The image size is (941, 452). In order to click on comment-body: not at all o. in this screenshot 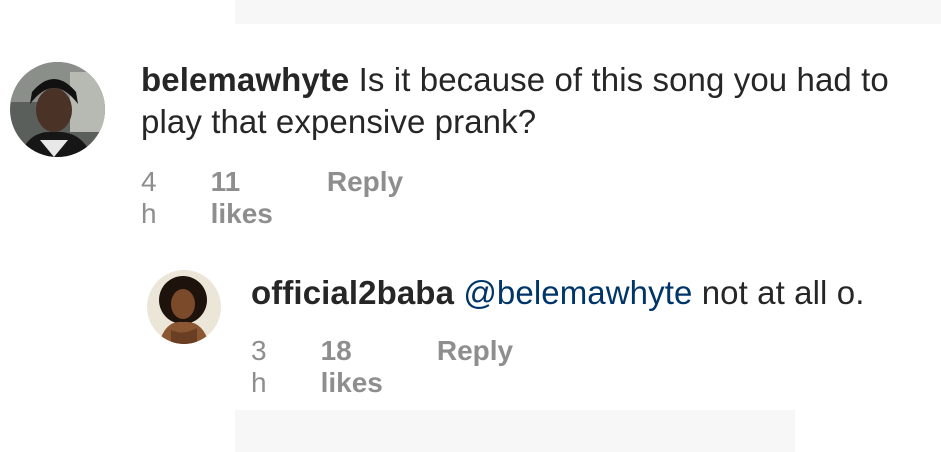, I will do `click(783, 292)`.